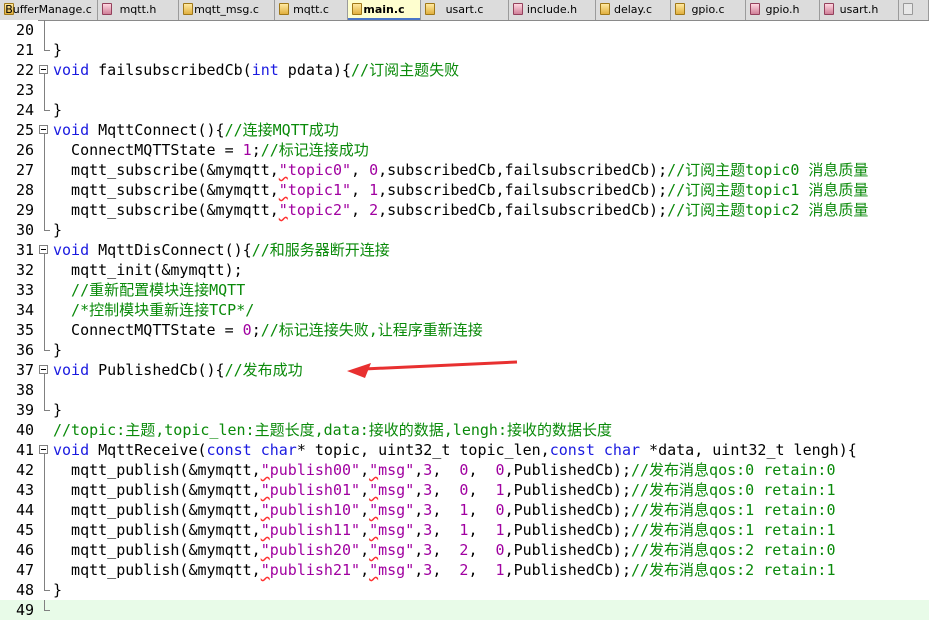 This screenshot has height=620, width=929. I want to click on annotation-arrow-shaft, so click(440, 365).